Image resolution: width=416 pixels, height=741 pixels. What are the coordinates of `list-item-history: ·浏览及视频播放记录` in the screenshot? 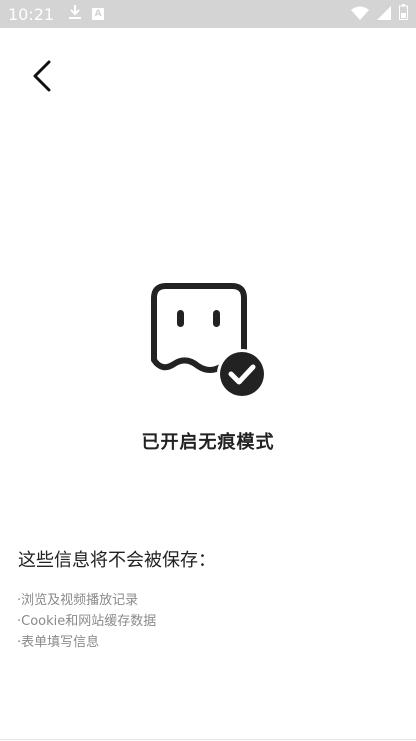 It's located at (78, 600).